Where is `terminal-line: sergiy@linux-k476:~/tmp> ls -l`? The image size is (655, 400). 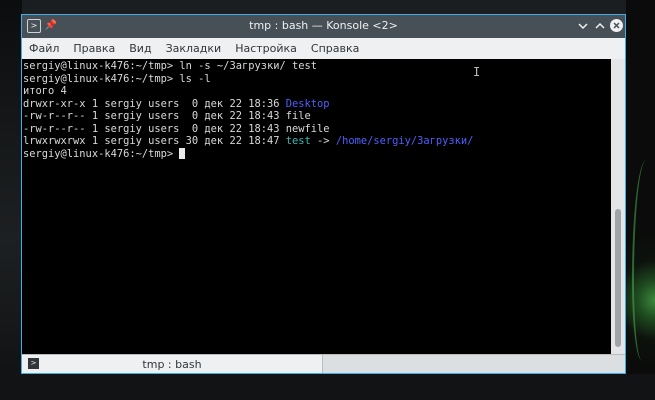 terminal-line: sergiy@linux-k476:~/tmp> ls -l is located at coordinates (317, 79).